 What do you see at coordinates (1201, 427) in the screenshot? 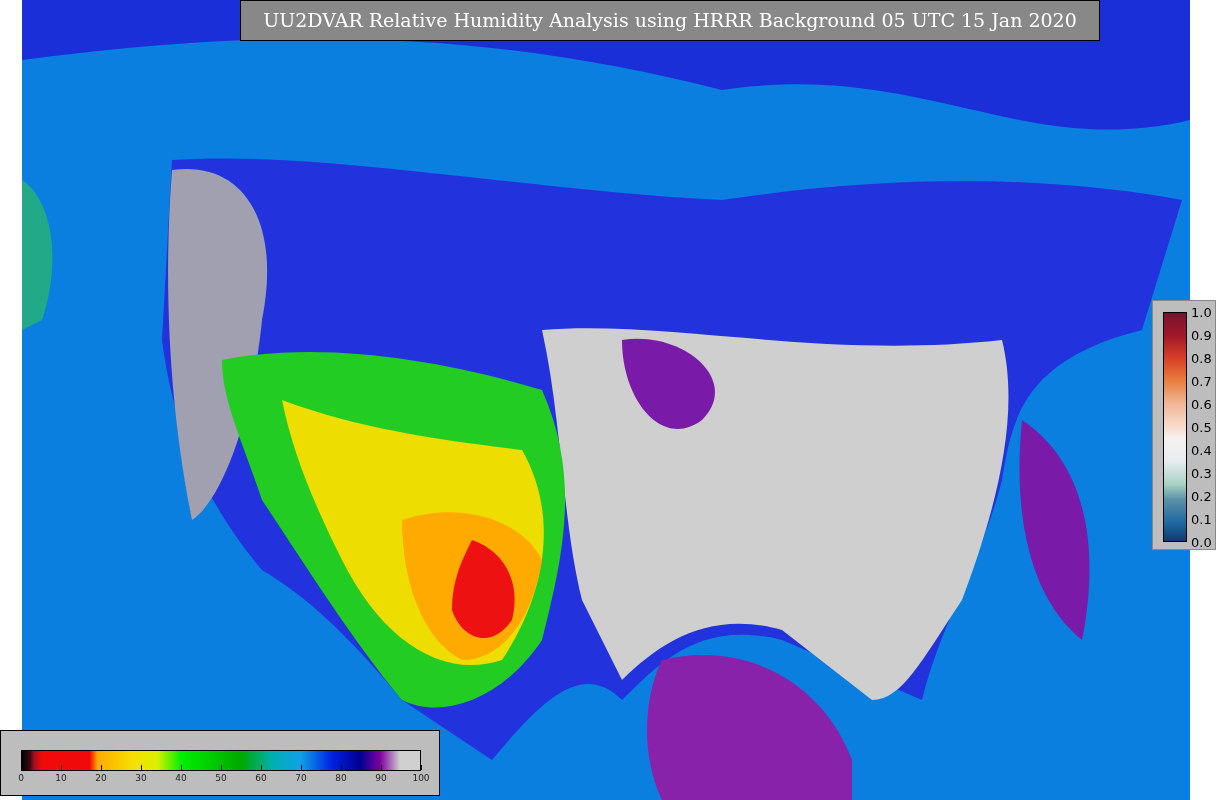
I see `scale-label: 0.5` at bounding box center [1201, 427].